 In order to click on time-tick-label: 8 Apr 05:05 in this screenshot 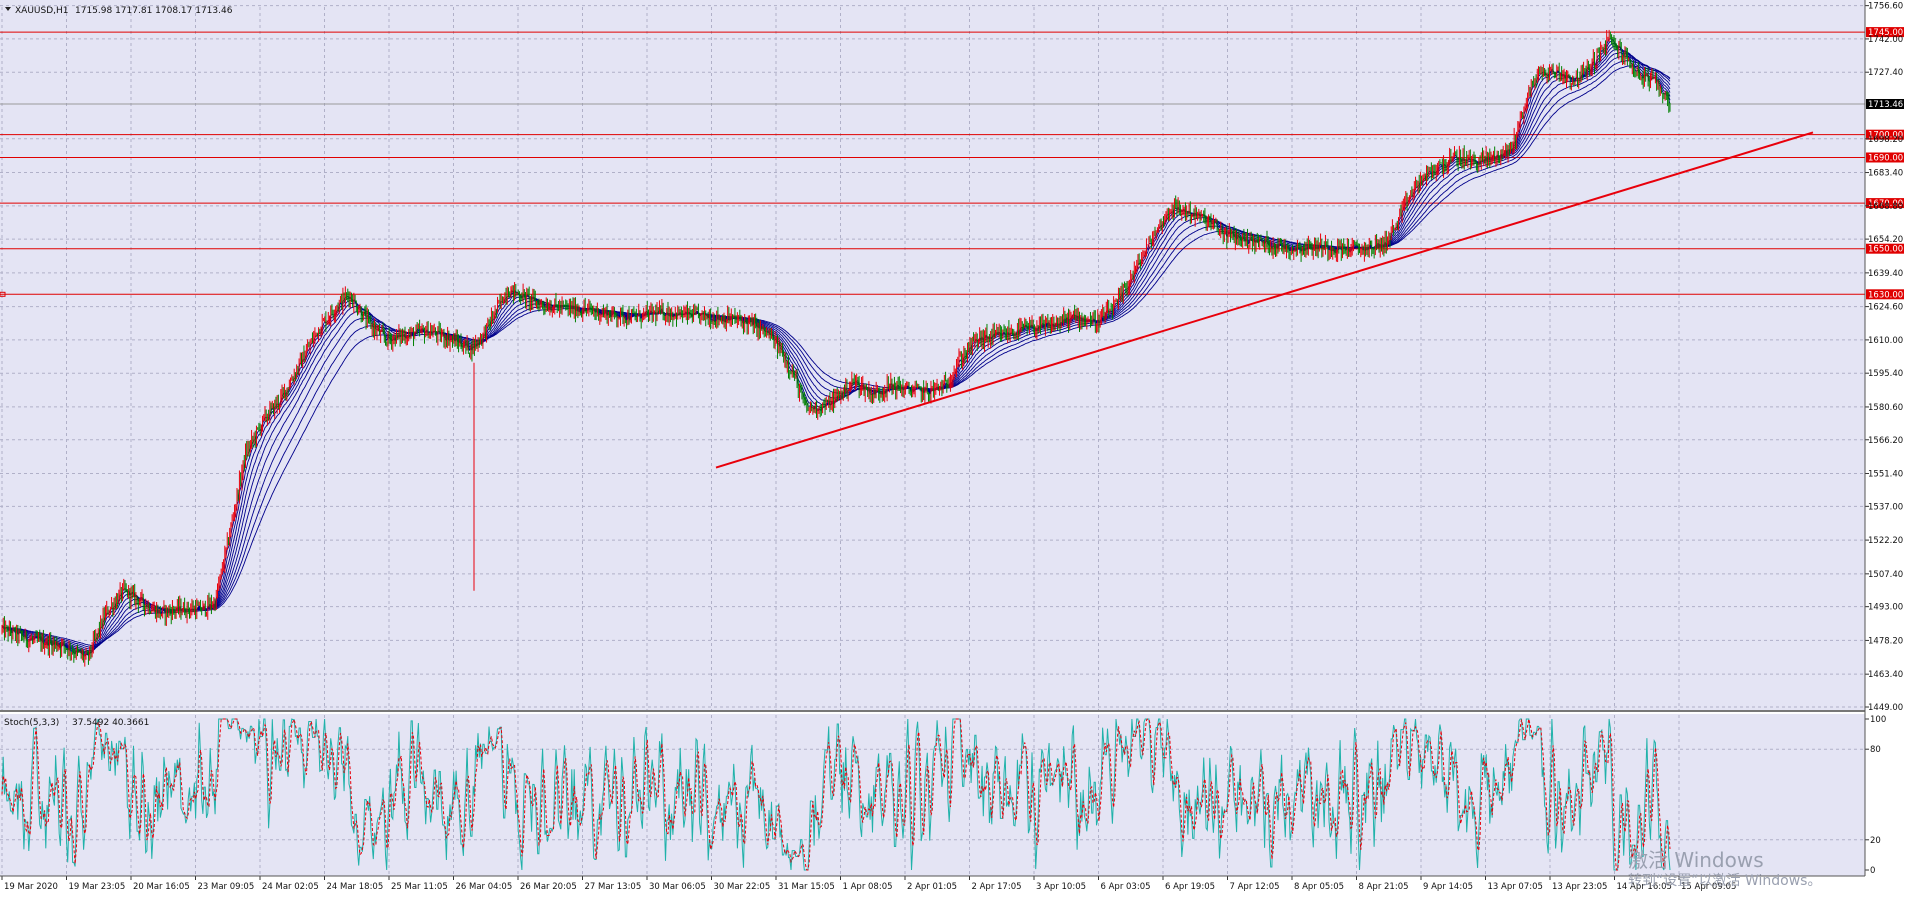, I will do `click(1319, 887)`.